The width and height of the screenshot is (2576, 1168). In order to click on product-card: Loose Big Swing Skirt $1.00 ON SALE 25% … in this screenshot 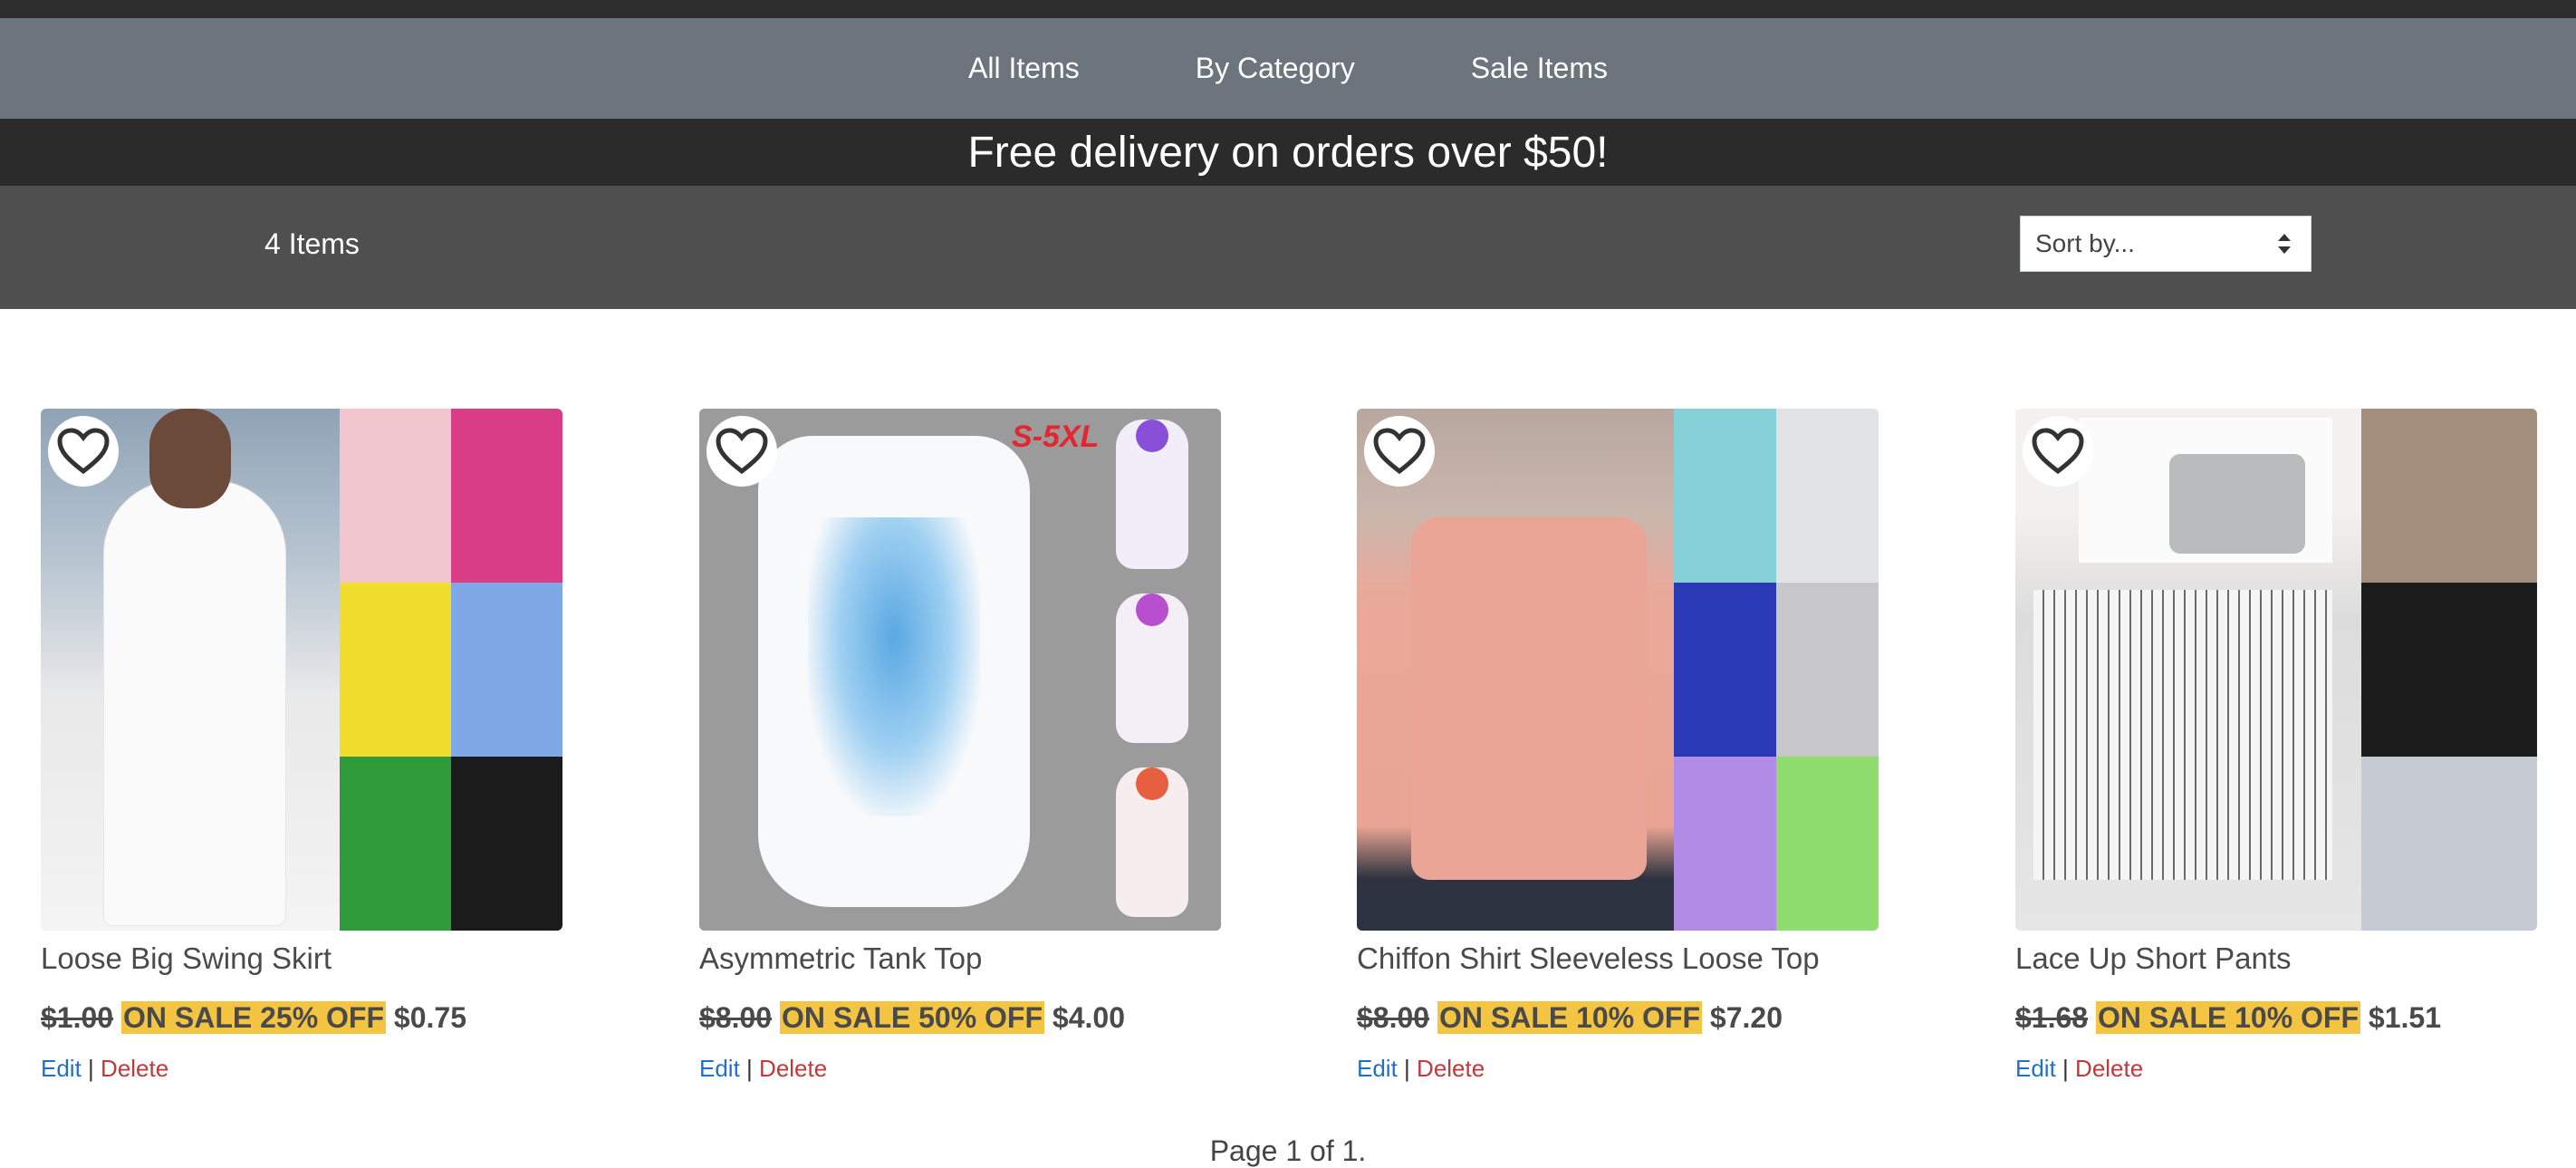, I will do `click(301, 746)`.